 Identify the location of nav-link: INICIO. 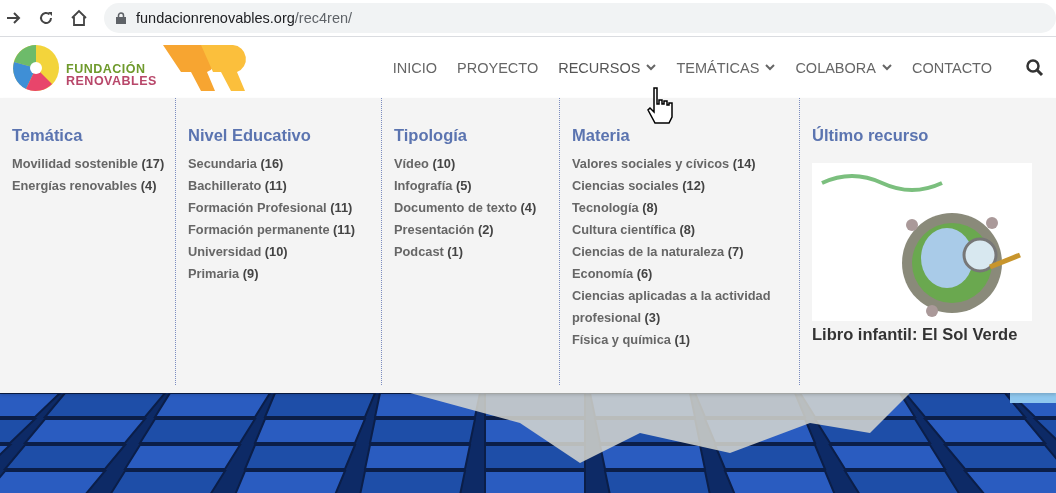
(415, 67).